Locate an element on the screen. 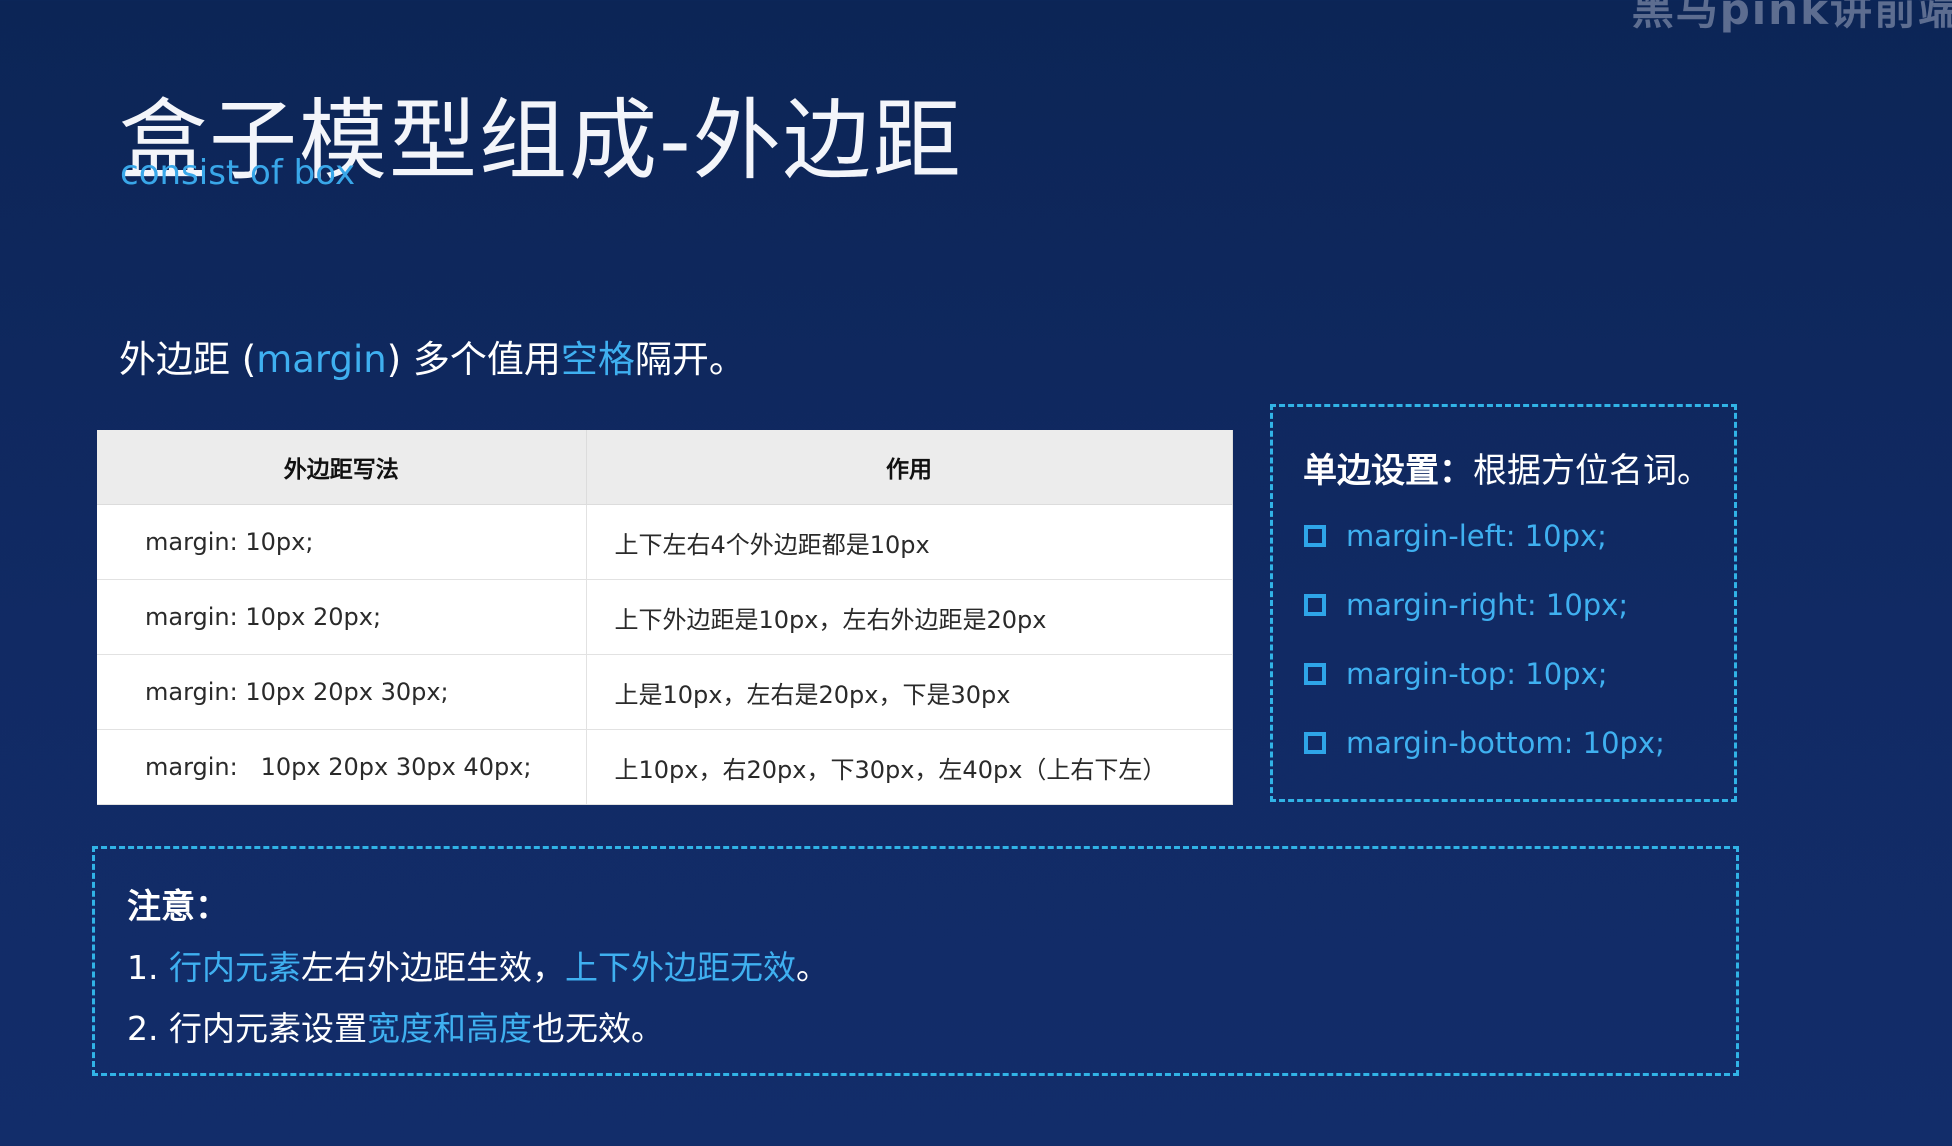 This screenshot has width=1952, height=1146. list-item-label: margin-bottom: 10px; is located at coordinates (1505, 743).